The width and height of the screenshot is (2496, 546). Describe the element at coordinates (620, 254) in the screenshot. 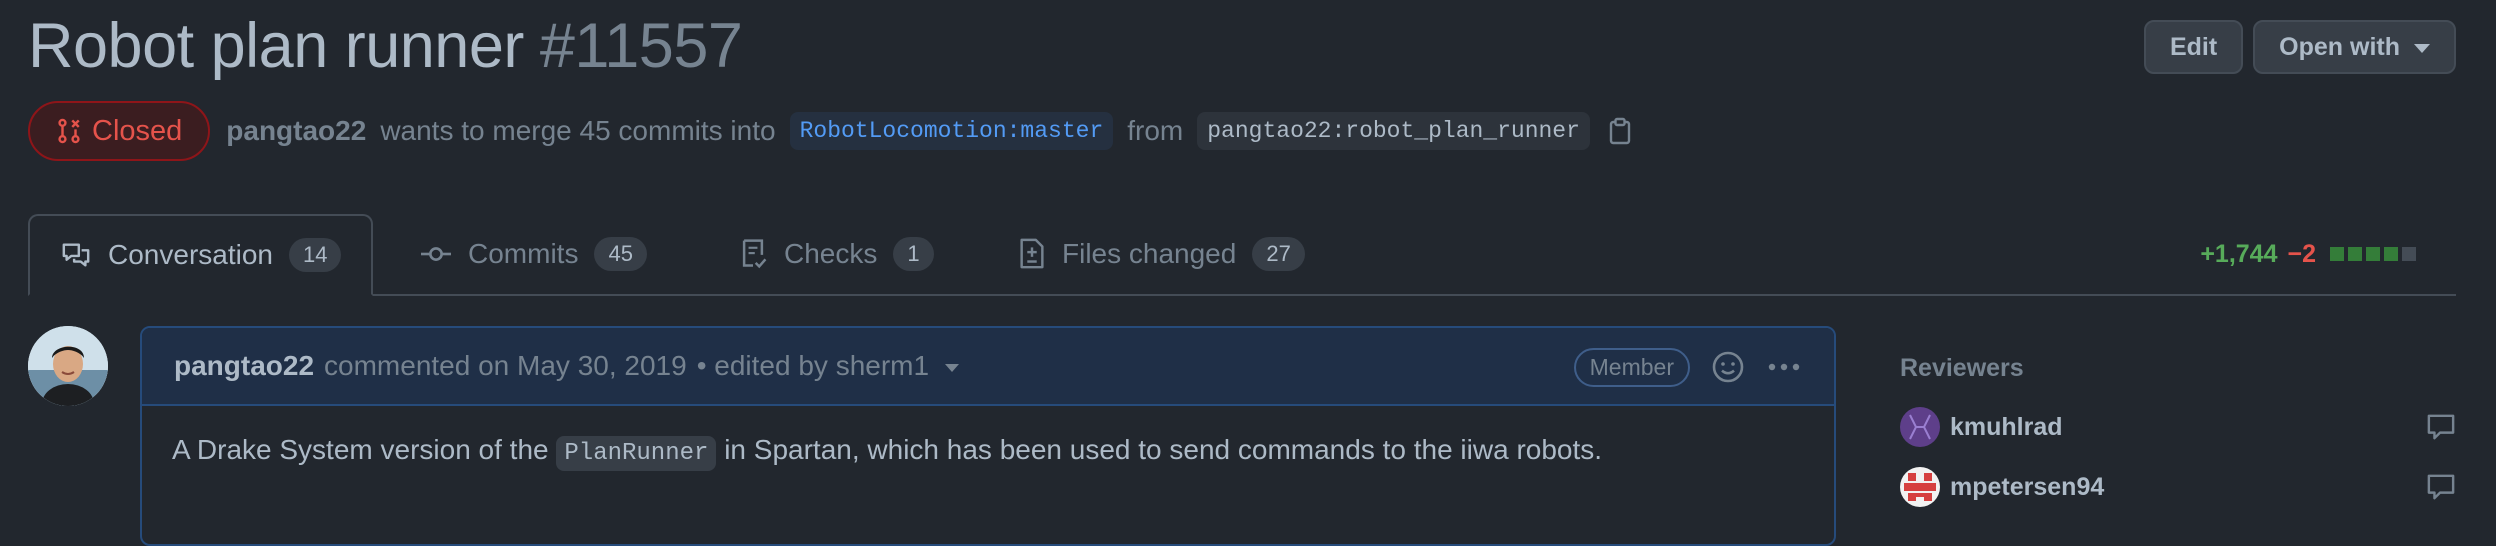

I see `tab-counter: 45` at that location.